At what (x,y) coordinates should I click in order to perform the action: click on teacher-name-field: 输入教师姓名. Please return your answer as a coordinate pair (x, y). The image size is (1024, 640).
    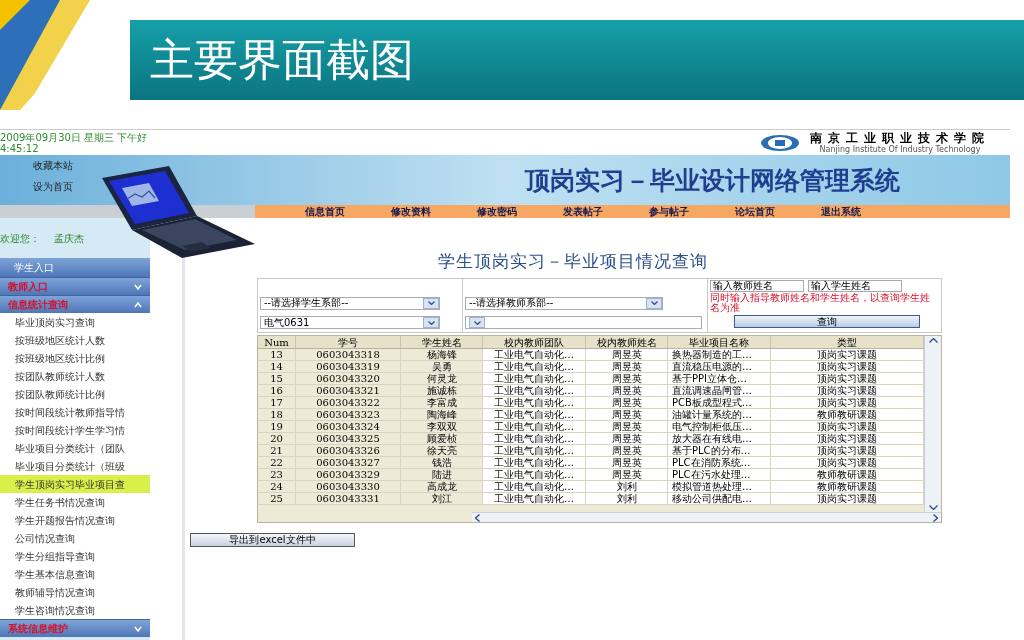
    Looking at the image, I should click on (757, 286).